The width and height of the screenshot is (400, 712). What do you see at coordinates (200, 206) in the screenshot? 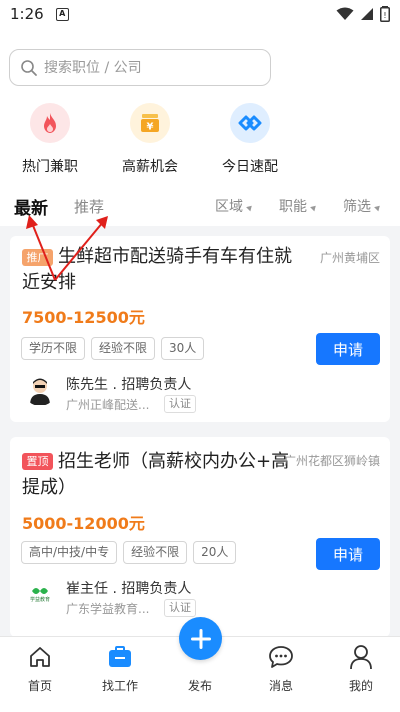
I see `filter-bar: 最新 推荐 区域 职能 筛选` at bounding box center [200, 206].